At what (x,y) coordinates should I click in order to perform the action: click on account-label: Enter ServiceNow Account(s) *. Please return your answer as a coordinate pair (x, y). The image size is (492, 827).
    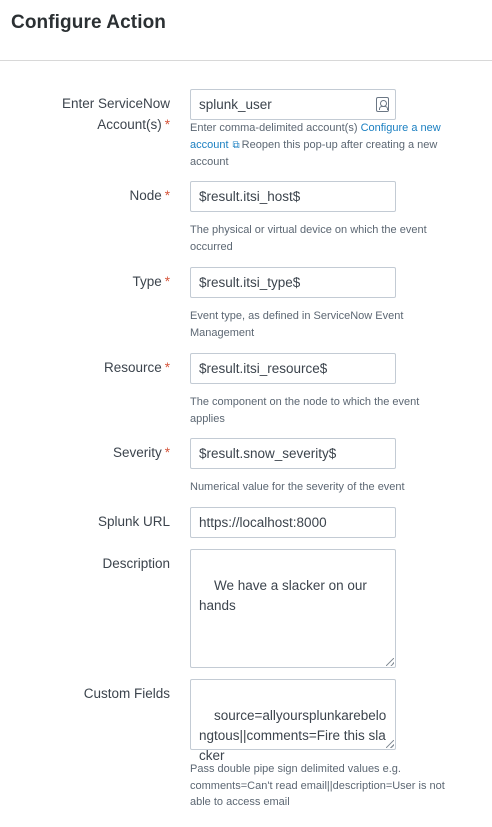
    Looking at the image, I should click on (115, 114).